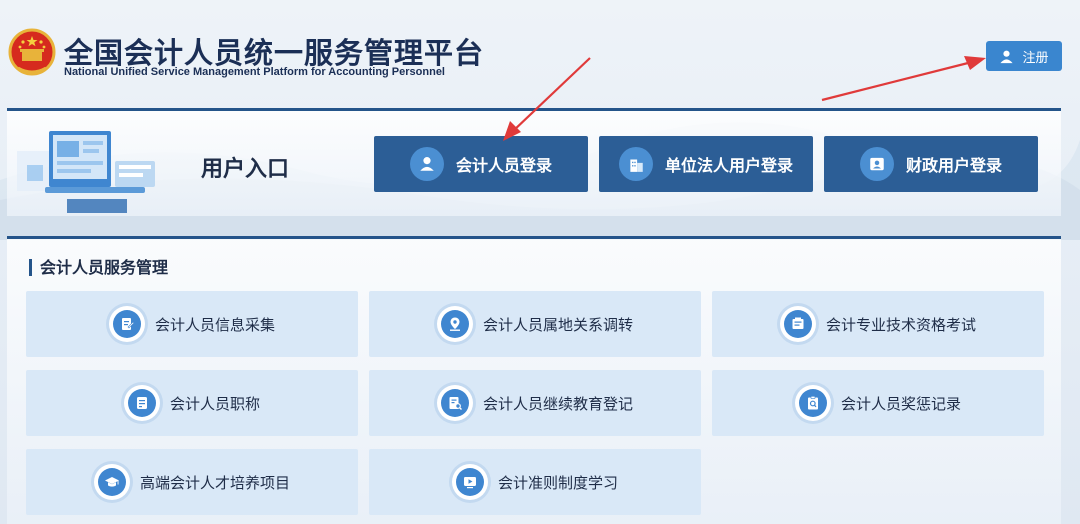 The image size is (1080, 524). I want to click on section-title: 会计人员服务管理, so click(98, 267).